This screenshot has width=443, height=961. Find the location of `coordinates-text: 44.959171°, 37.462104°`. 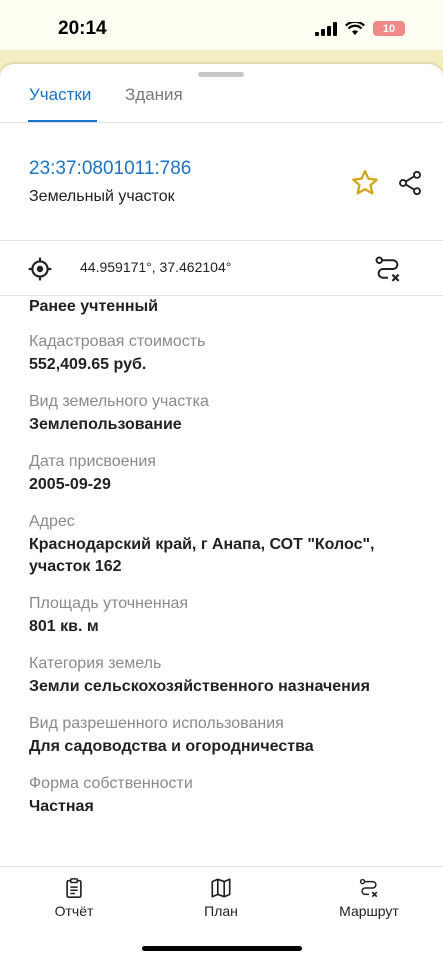

coordinates-text: 44.959171°, 37.462104° is located at coordinates (155, 267).